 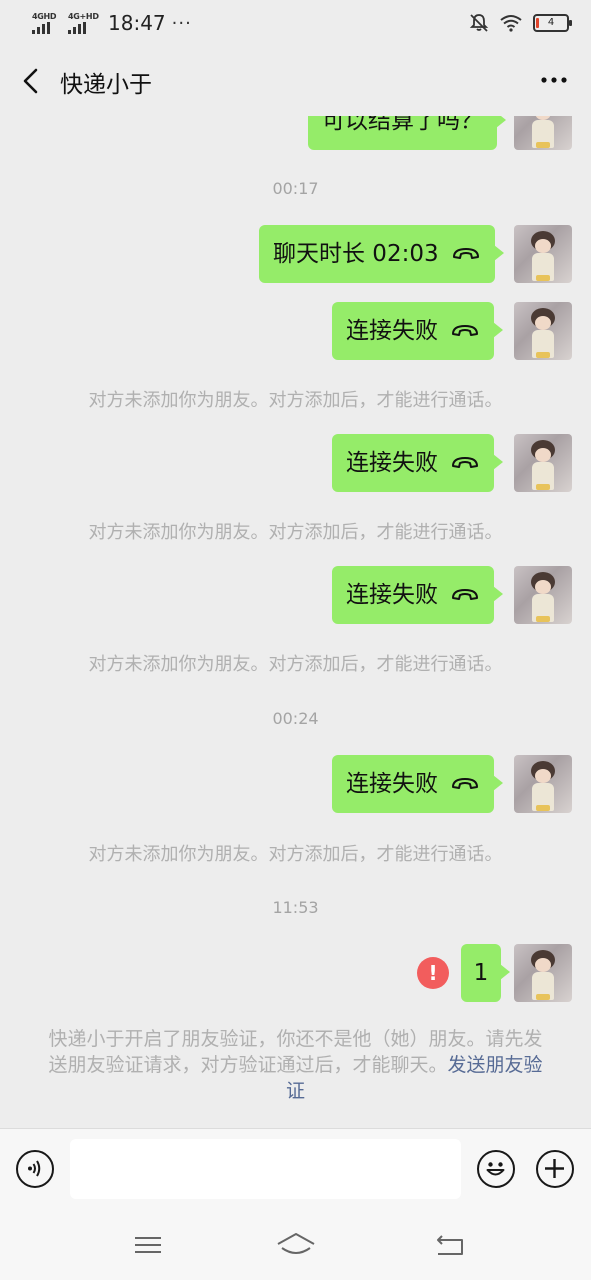 I want to click on timestamp: 00:17, so click(x=295, y=188).